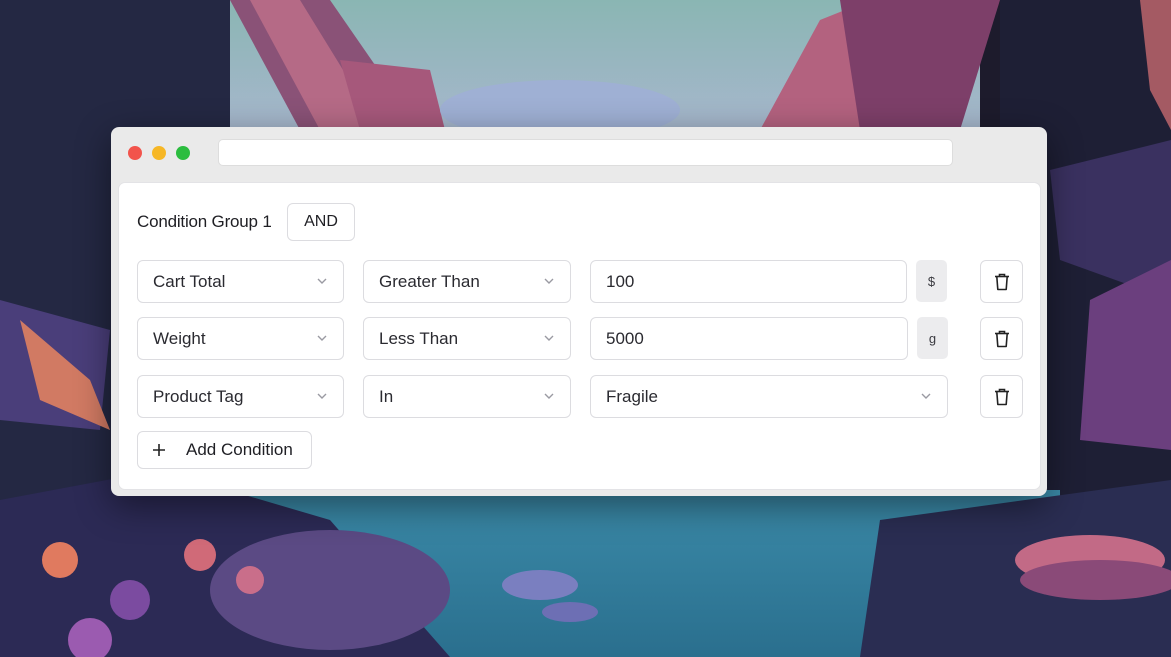 The width and height of the screenshot is (1171, 657). Describe the element at coordinates (183, 153) in the screenshot. I see `zoom-window-button` at that location.